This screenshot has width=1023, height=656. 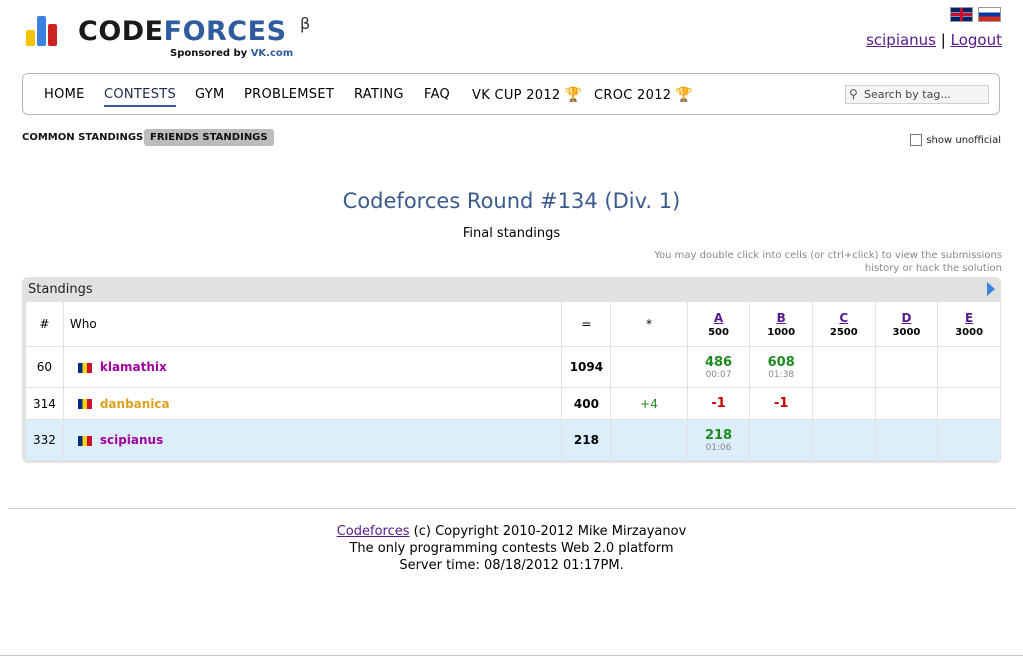 I want to click on participant-link: klamathix, so click(x=133, y=367).